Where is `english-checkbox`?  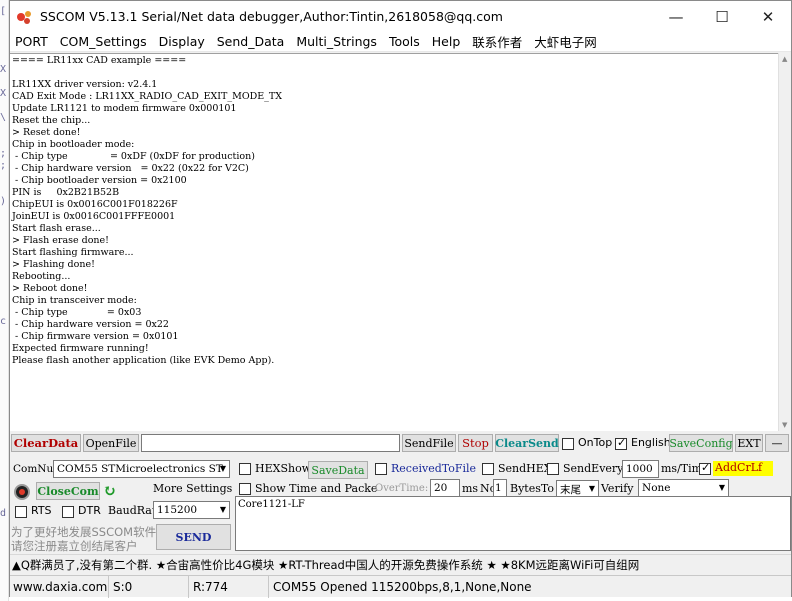 english-checkbox is located at coordinates (621, 443).